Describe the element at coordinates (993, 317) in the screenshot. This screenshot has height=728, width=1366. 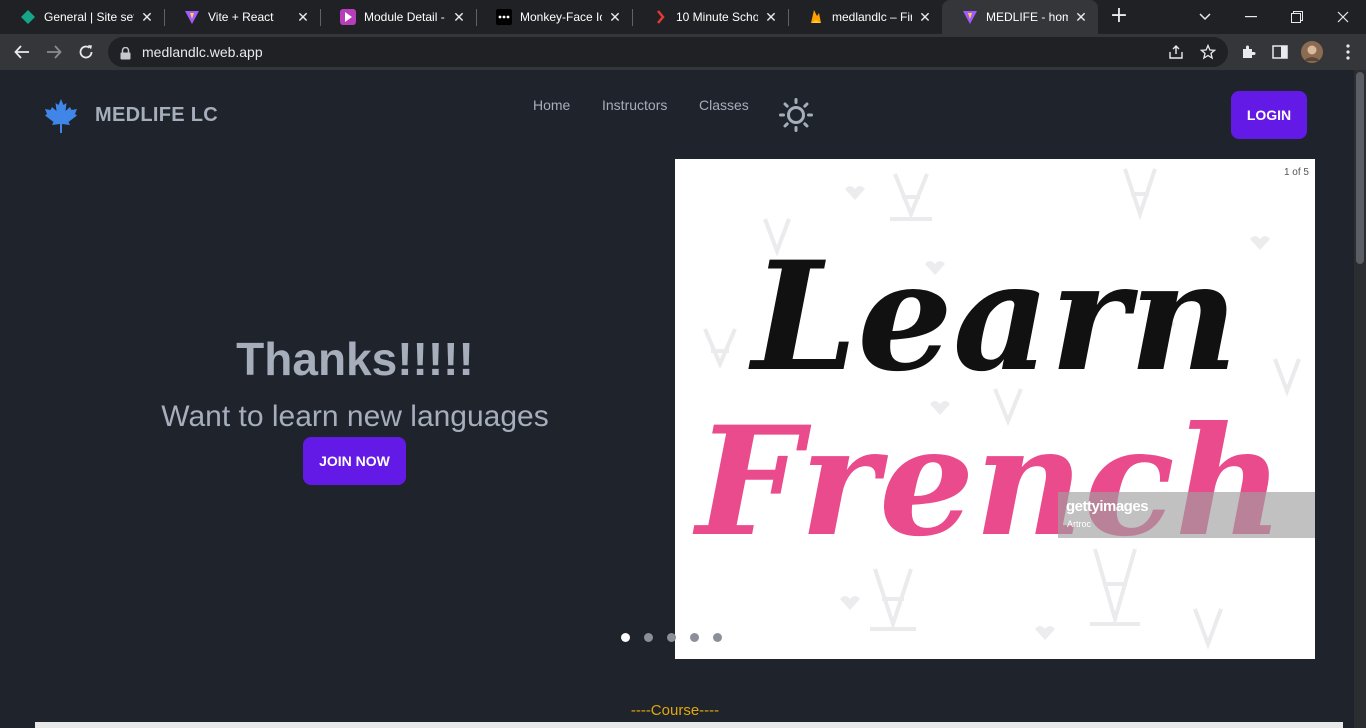
I see `slide-word-learn: Learn` at that location.